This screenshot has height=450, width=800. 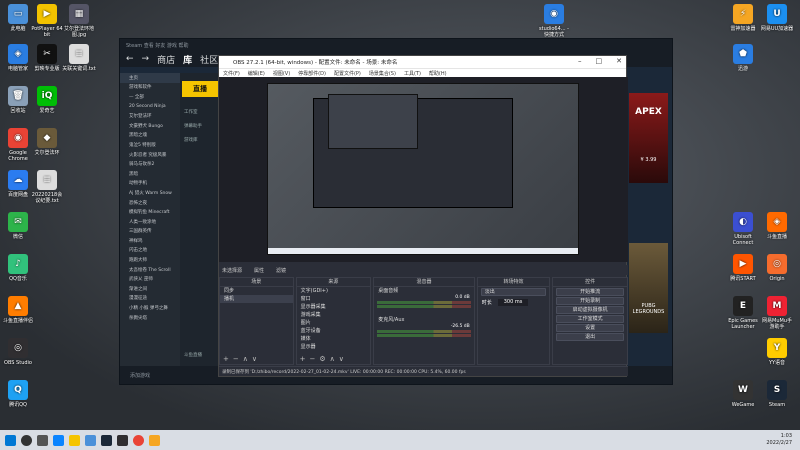 What do you see at coordinates (150, 193) in the screenshot?
I see `library-game-item: Aj 猎火 Warm Snow` at bounding box center [150, 193].